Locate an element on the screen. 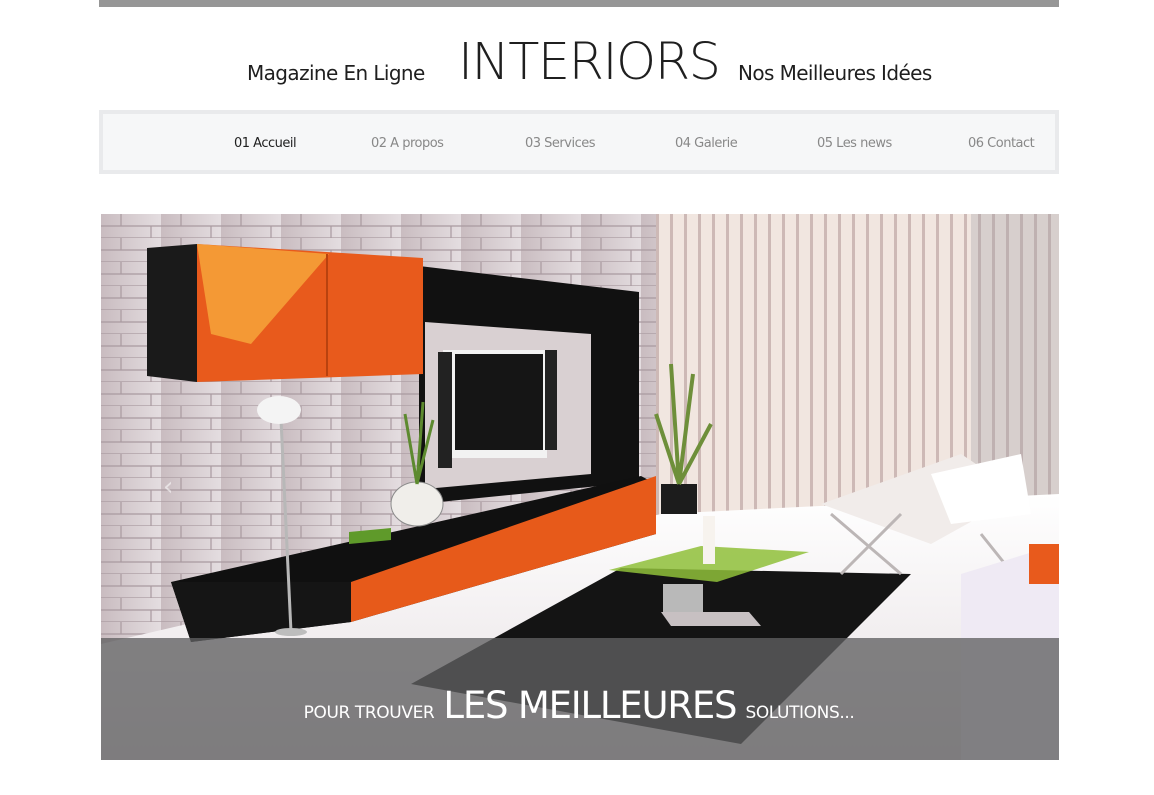  nav-item-services: 03 Services is located at coordinates (560, 143).